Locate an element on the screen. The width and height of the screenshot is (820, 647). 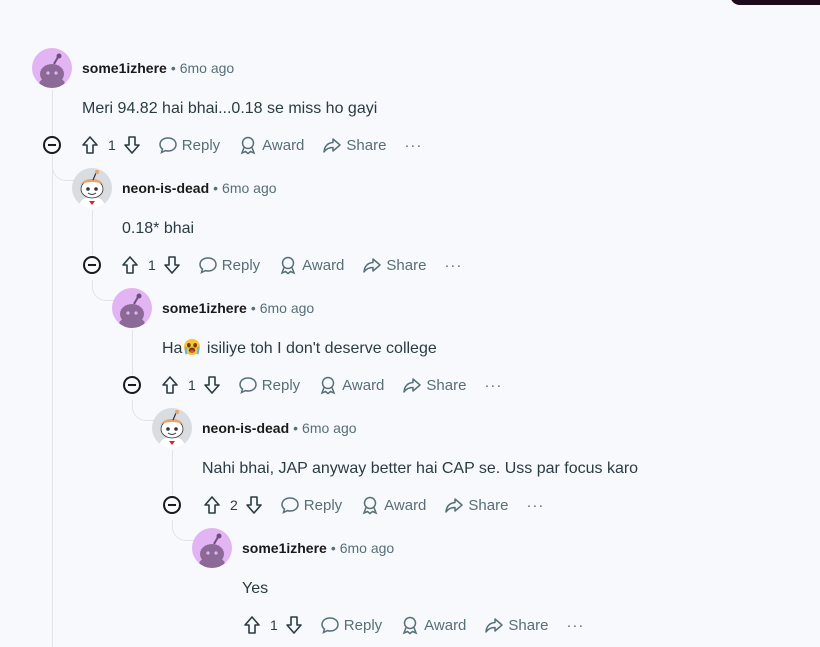
comment-text-part: Ha is located at coordinates (172, 348).